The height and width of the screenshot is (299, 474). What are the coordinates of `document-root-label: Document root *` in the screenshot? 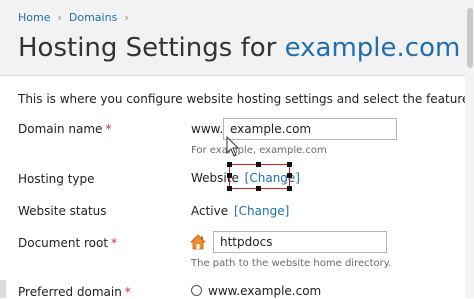 It's located at (67, 243).